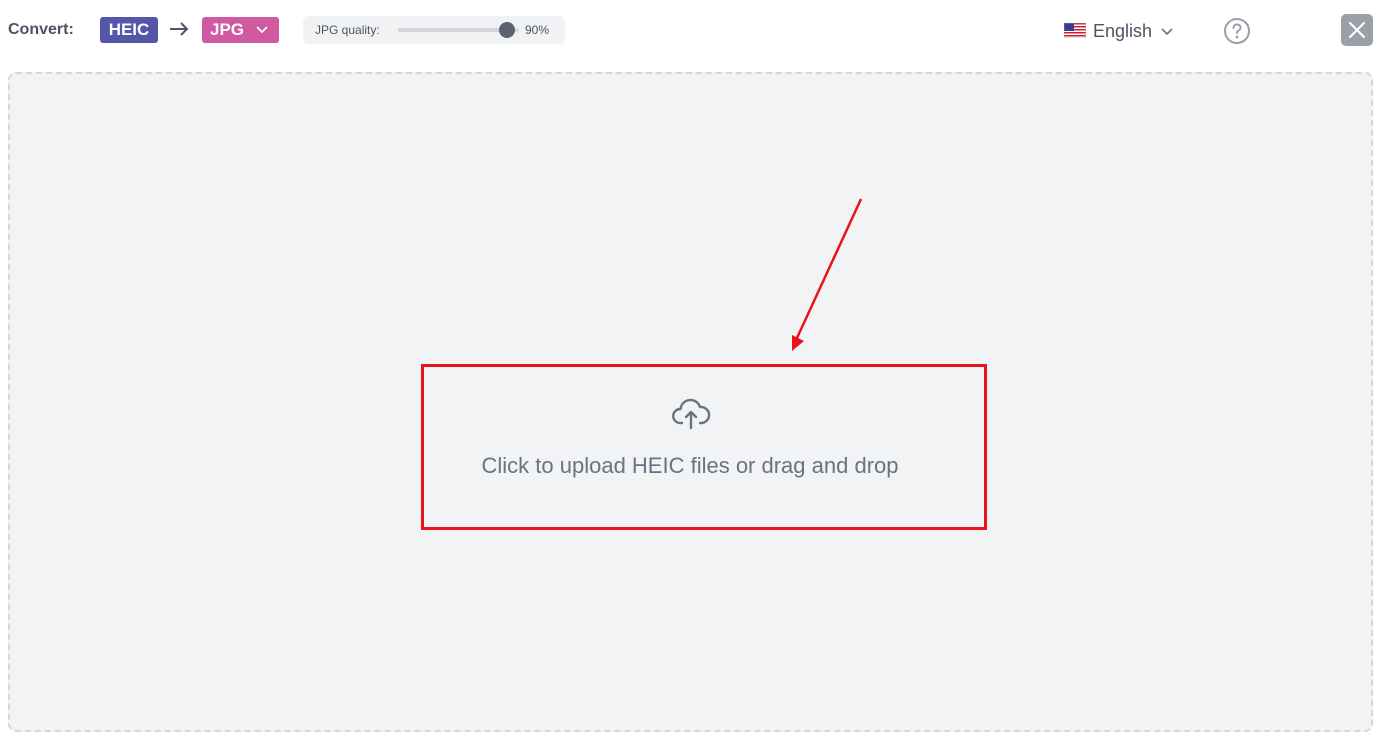 This screenshot has height=732, width=1387. I want to click on arrow-right-icon, so click(179, 29).